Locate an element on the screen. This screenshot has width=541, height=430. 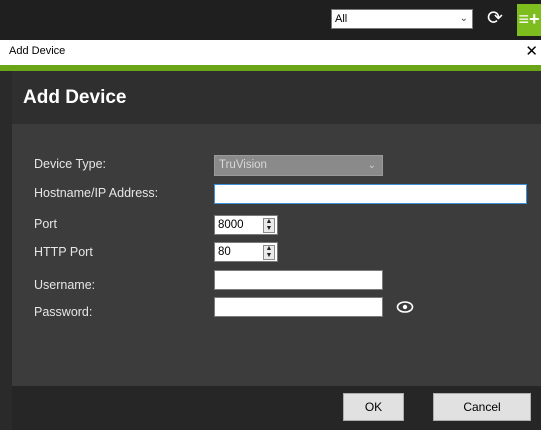
http-port-label: HTTP Port is located at coordinates (63, 252).